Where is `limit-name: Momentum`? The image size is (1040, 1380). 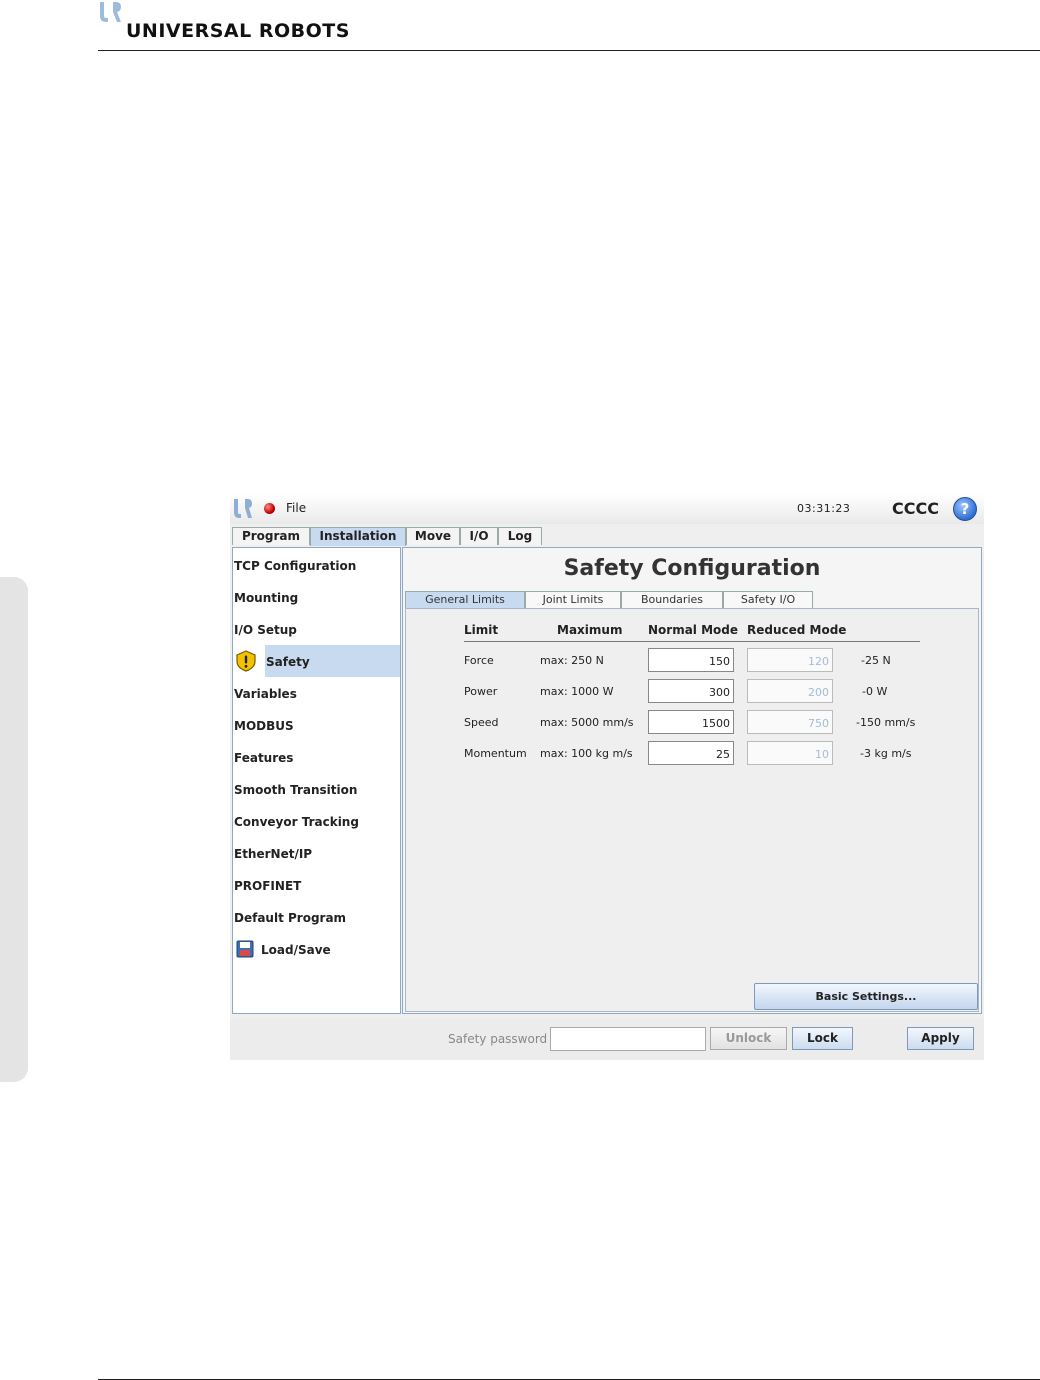
limit-name: Momentum is located at coordinates (495, 753).